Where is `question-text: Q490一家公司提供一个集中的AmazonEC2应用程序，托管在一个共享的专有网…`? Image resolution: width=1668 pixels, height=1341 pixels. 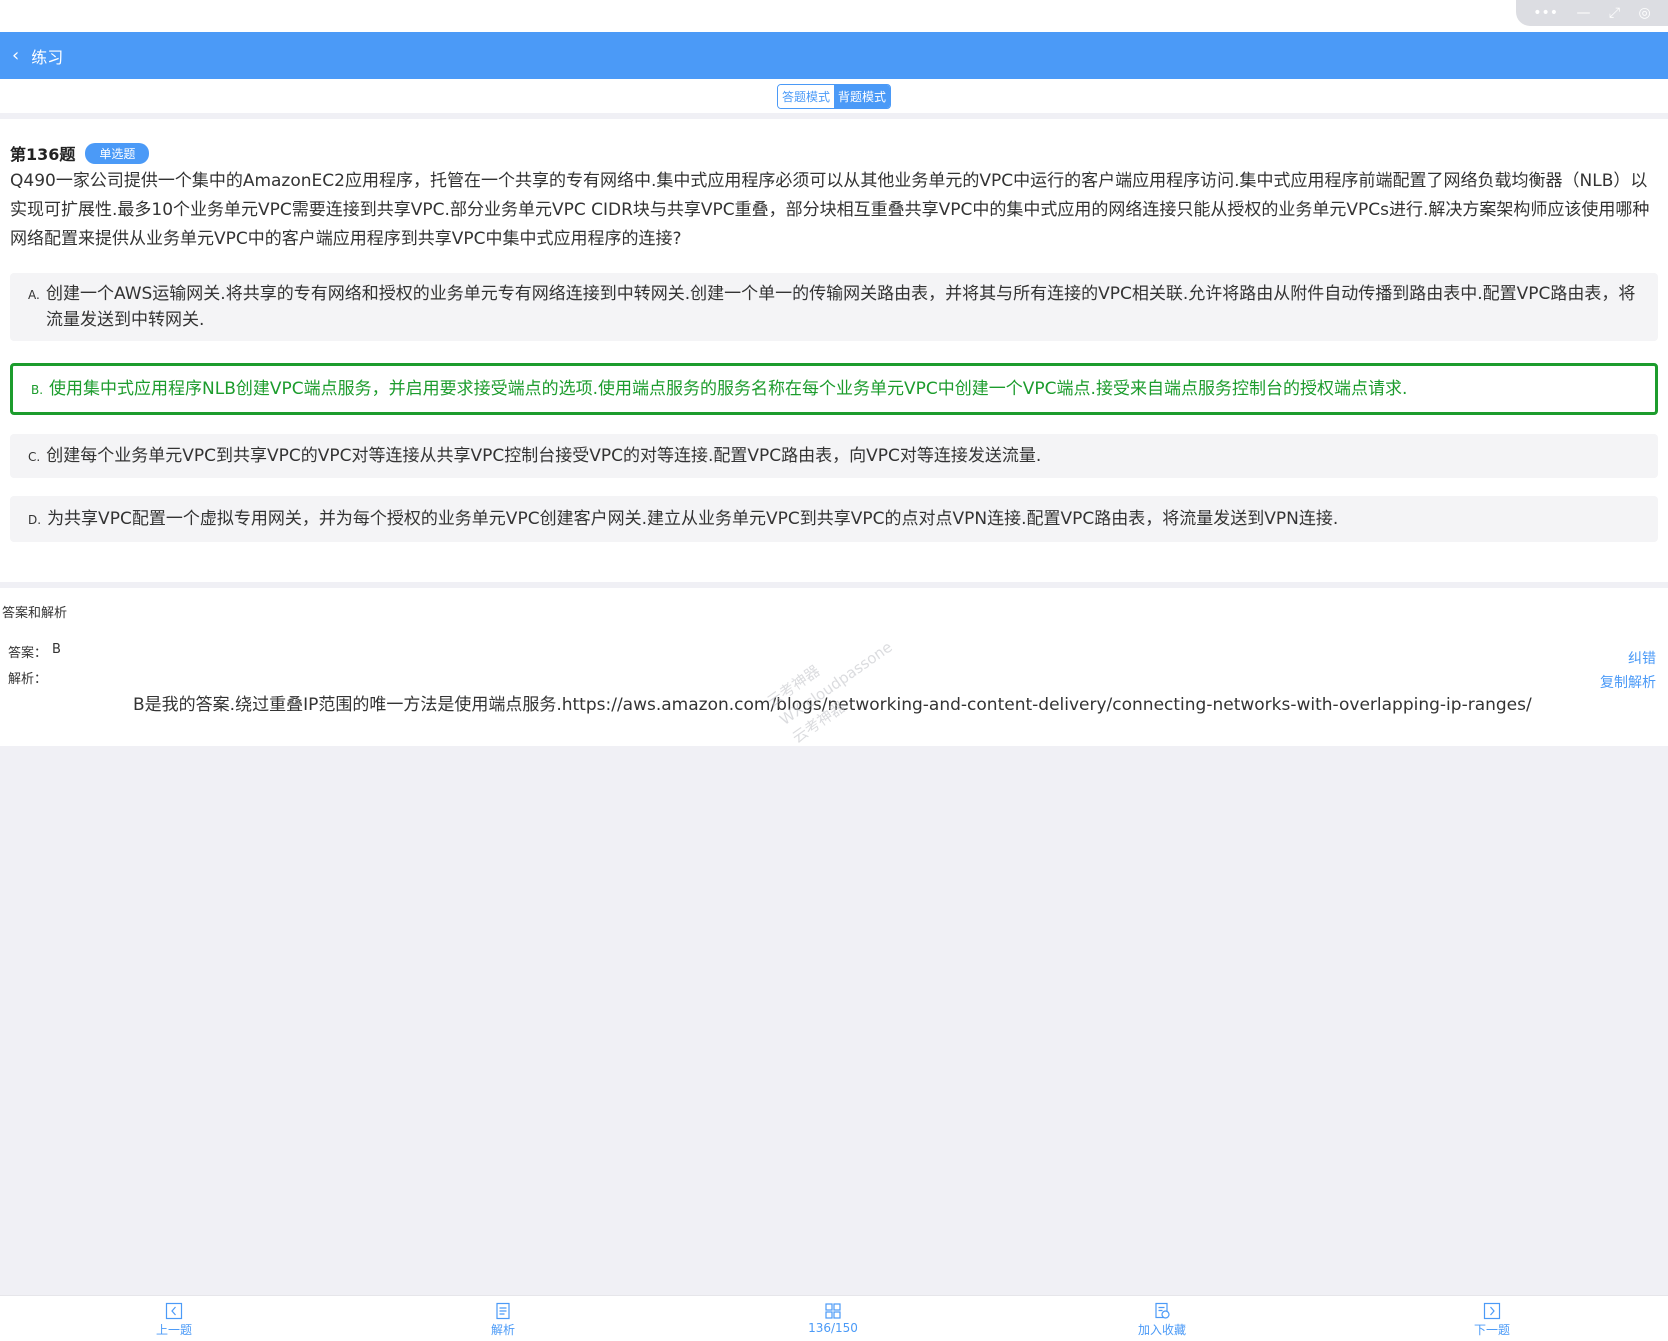
question-text: Q490一家公司提供一个集中的AmazonEC2应用程序，托管在一个共享的专有网… is located at coordinates (830, 210).